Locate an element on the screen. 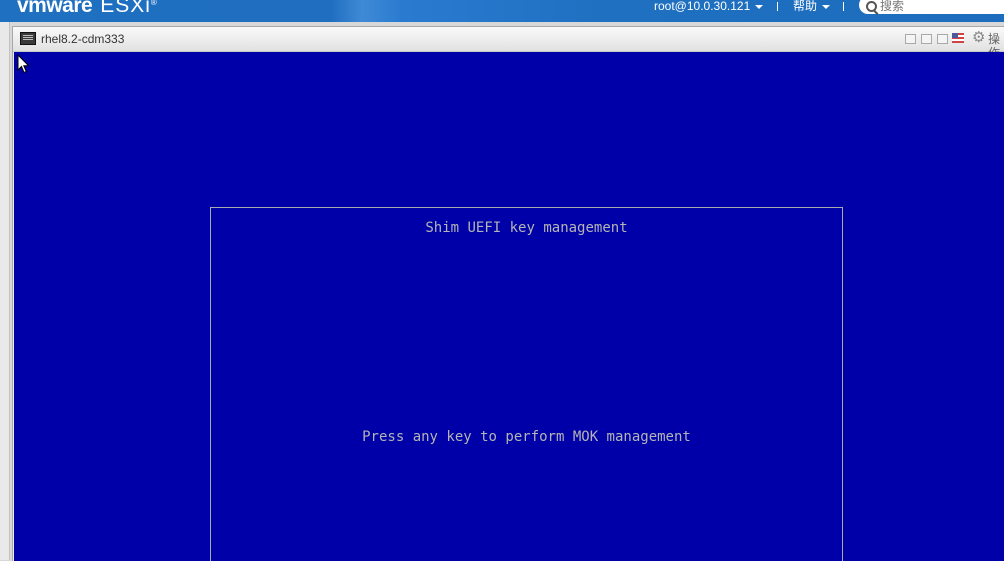  navigator-edge is located at coordinates (5, 291).